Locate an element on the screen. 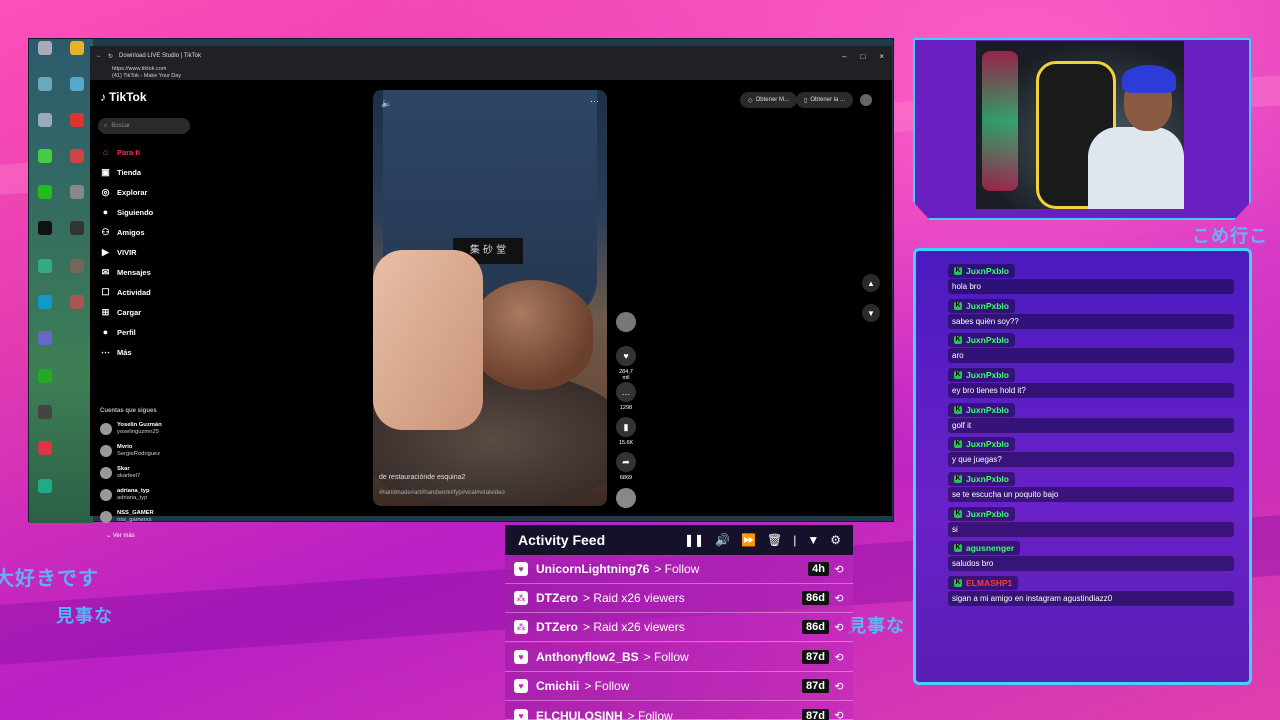 This screenshot has width=1280, height=720. tiktok-logo: ♪ TikTok is located at coordinates (123, 97).